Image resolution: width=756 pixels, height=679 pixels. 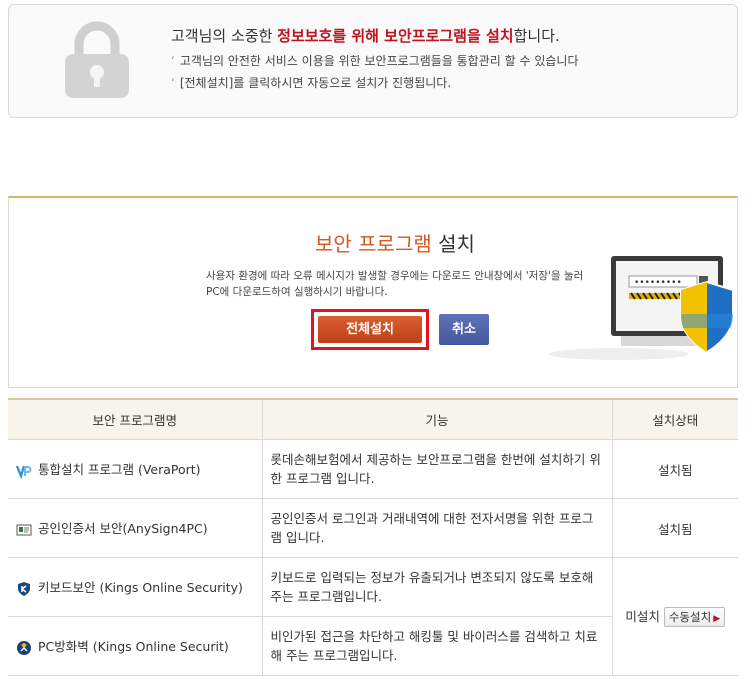 I want to click on program-description: 공인인증서 로그인과 거래내역에 대한 전자서명을 위한 프로그램 입니다., so click(x=436, y=528).